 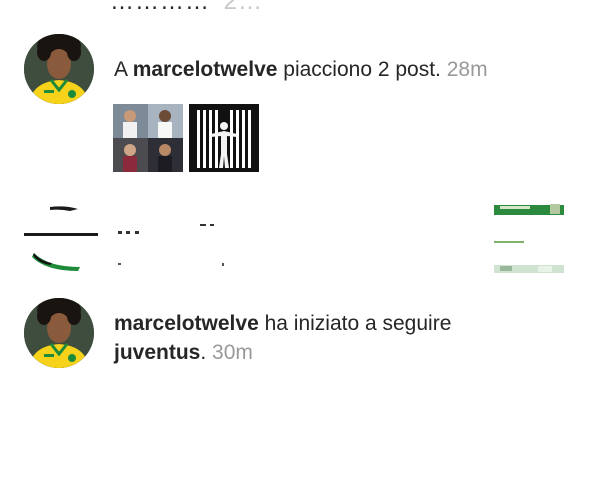 I want to click on followed-account-link: juventus, so click(x=157, y=352).